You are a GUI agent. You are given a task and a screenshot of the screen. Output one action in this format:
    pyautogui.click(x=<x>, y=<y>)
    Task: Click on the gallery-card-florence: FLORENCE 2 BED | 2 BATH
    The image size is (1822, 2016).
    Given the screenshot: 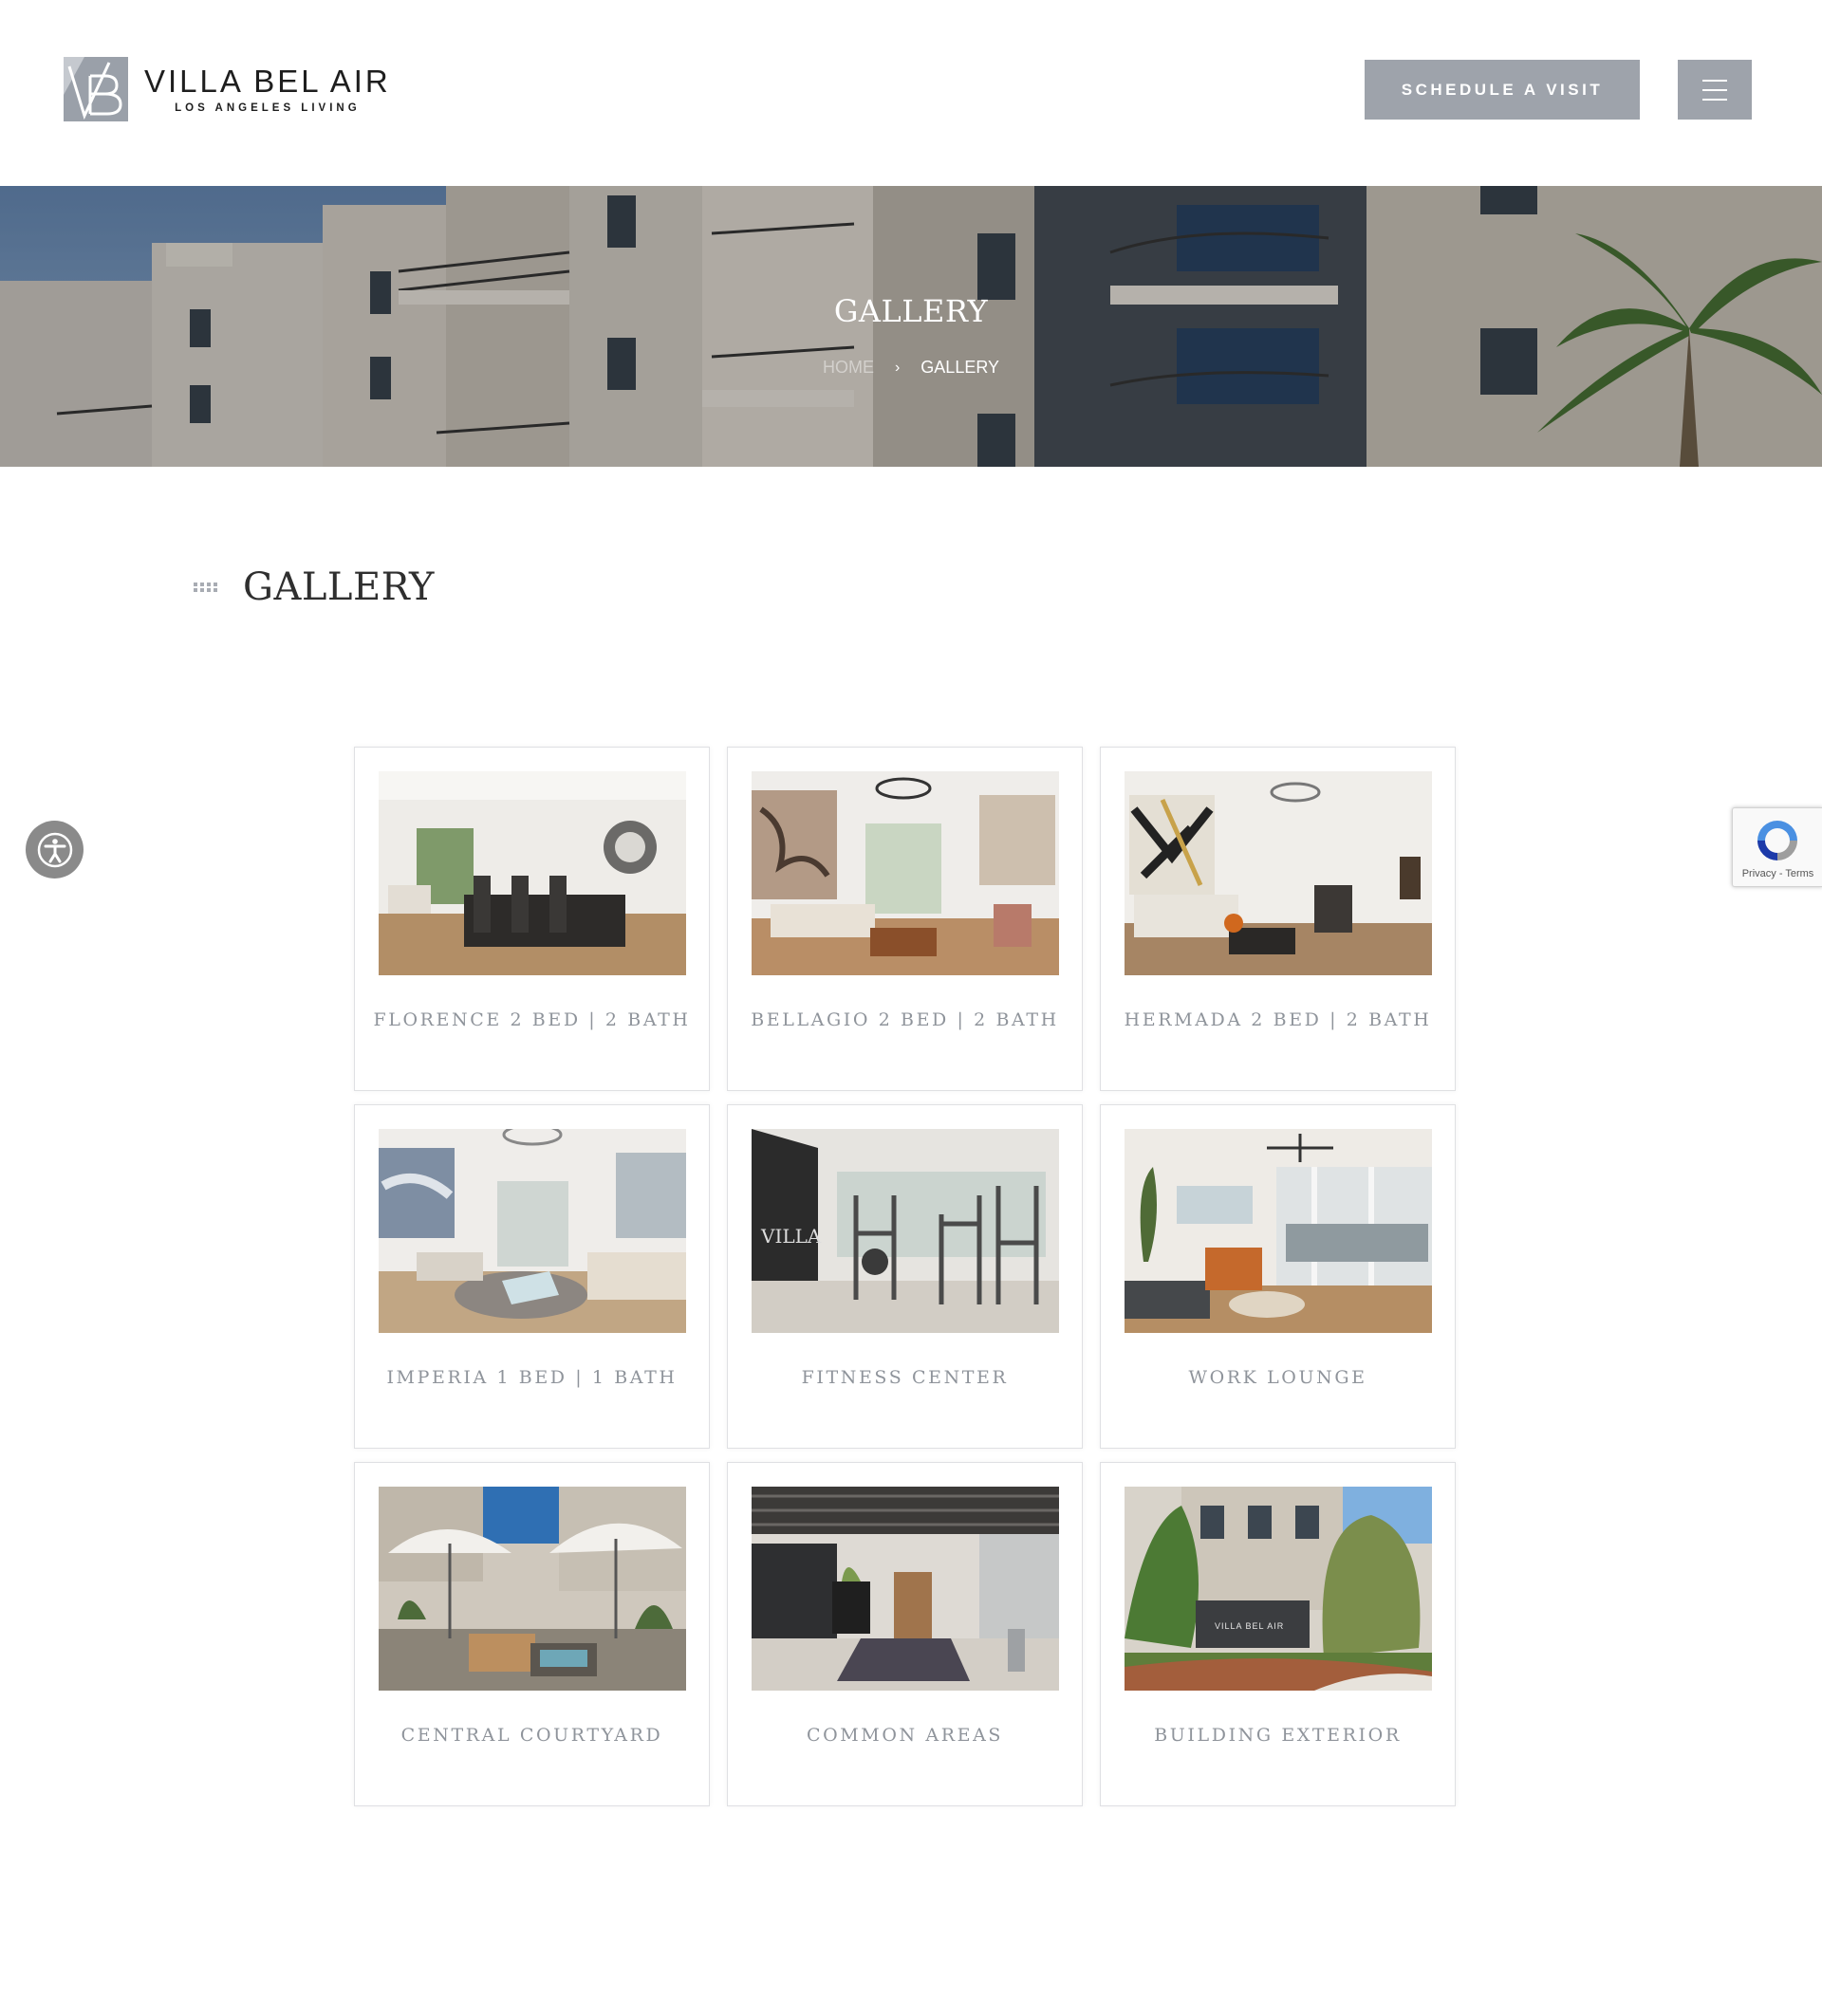 What is the action you would take?
    pyautogui.click(x=532, y=919)
    